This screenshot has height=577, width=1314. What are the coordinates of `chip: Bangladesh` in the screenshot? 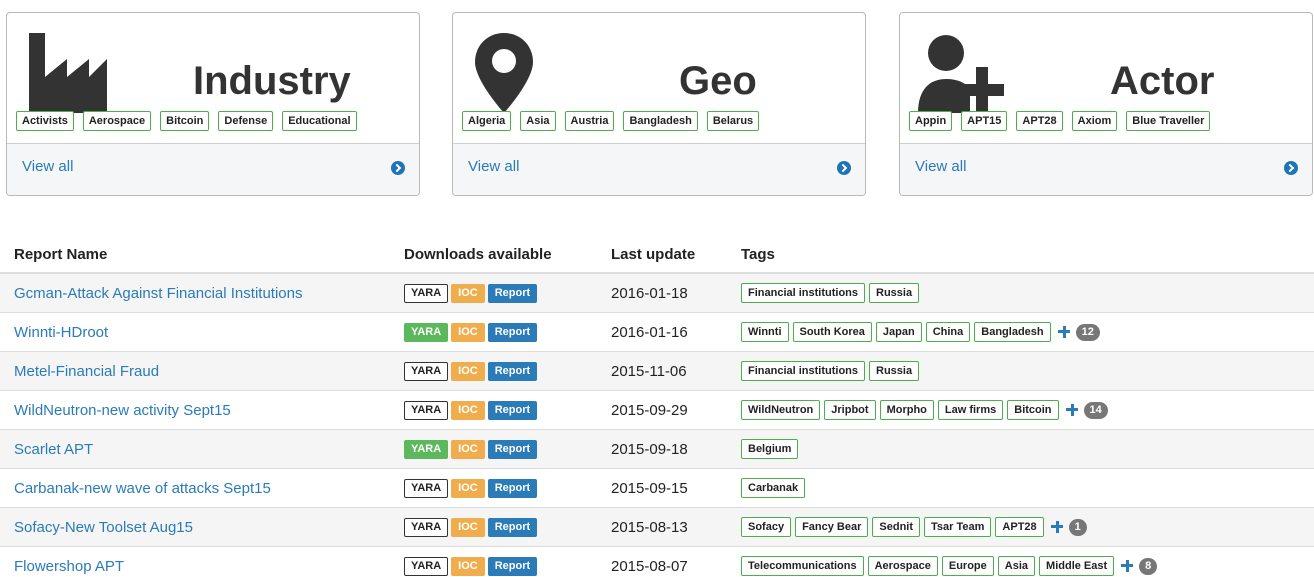 It's located at (660, 121).